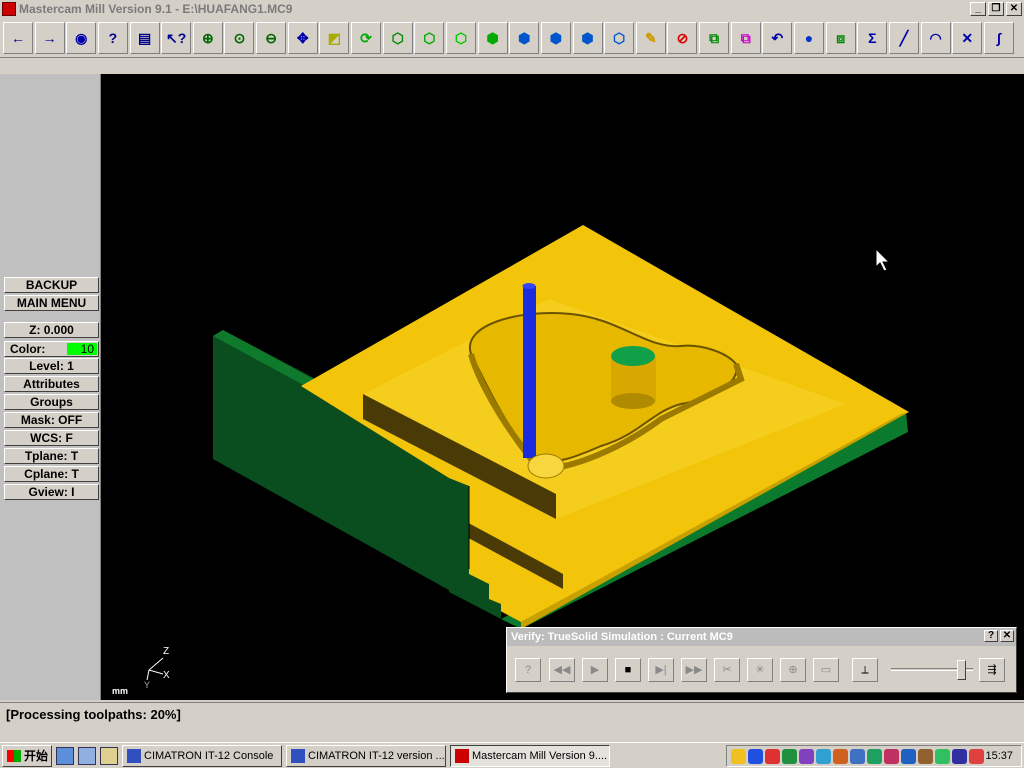 This screenshot has width=1024, height=768. What do you see at coordinates (51, 474) in the screenshot?
I see `cplane-button: Cplane: T` at bounding box center [51, 474].